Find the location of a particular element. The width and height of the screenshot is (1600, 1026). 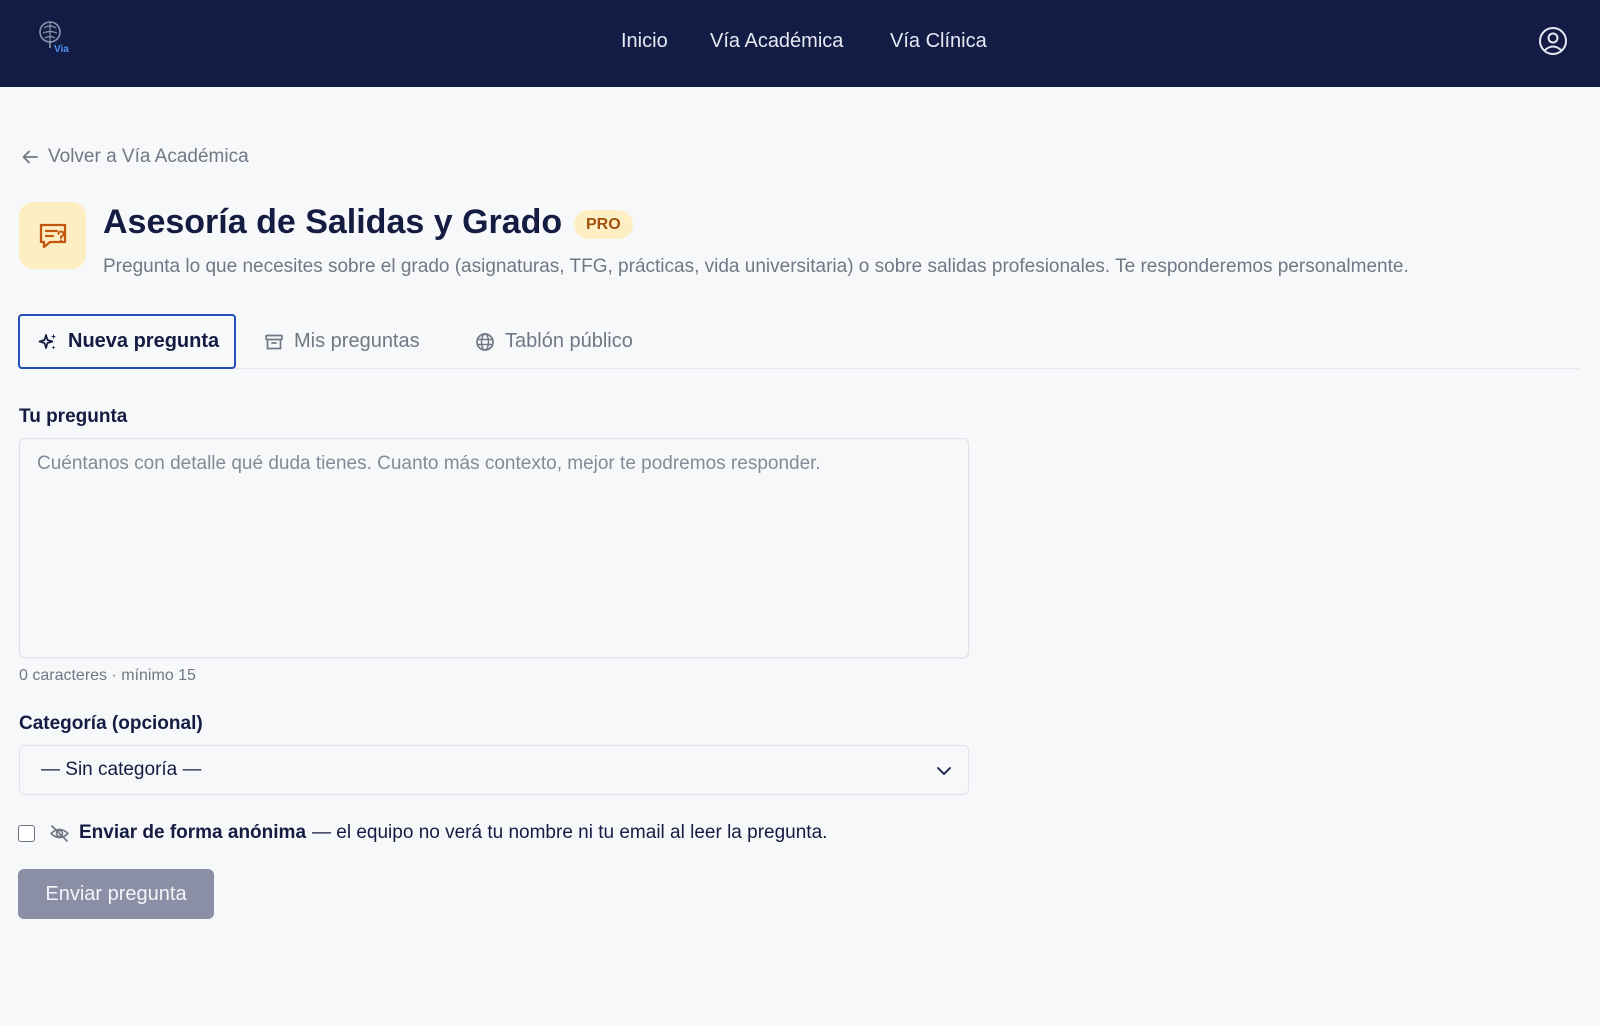

character-count: 0 caracteres · mínimo 15 is located at coordinates (107, 675).